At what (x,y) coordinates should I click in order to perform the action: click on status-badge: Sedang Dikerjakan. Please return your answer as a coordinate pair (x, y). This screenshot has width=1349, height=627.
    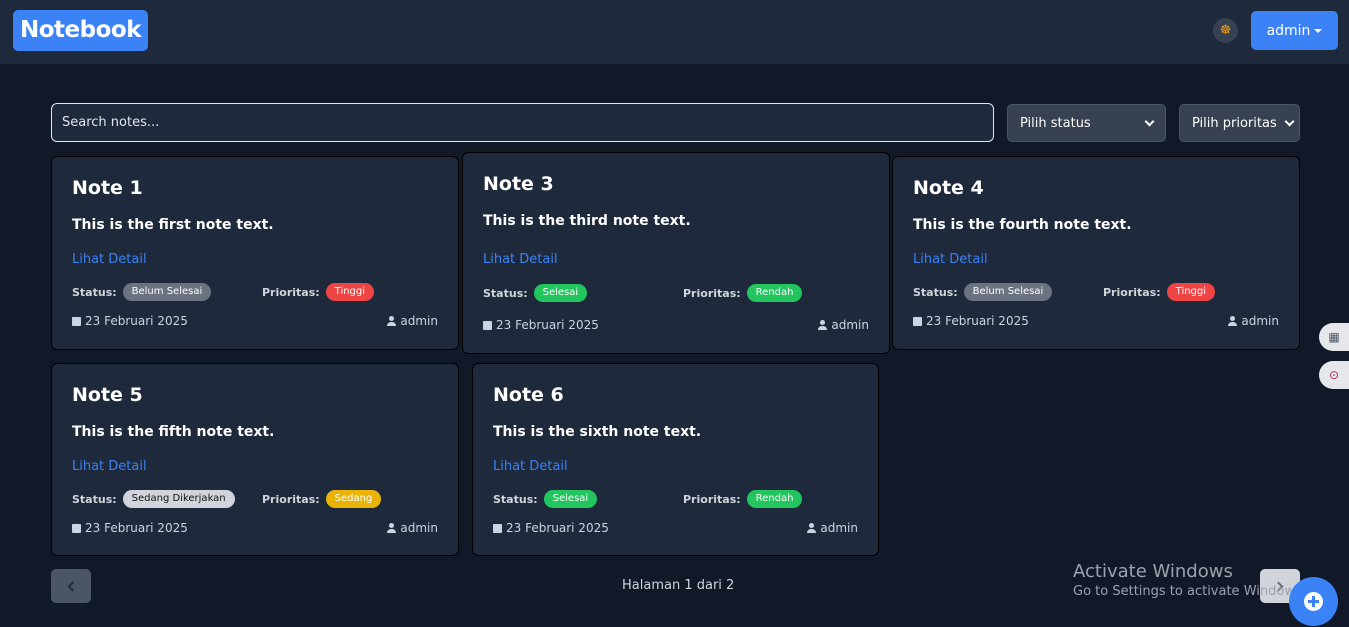
    Looking at the image, I should click on (178, 499).